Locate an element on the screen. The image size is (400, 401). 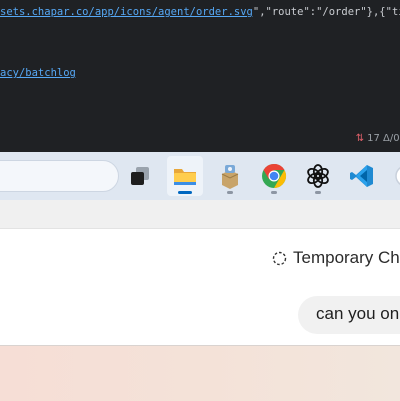
chrome-button is located at coordinates (274, 176).